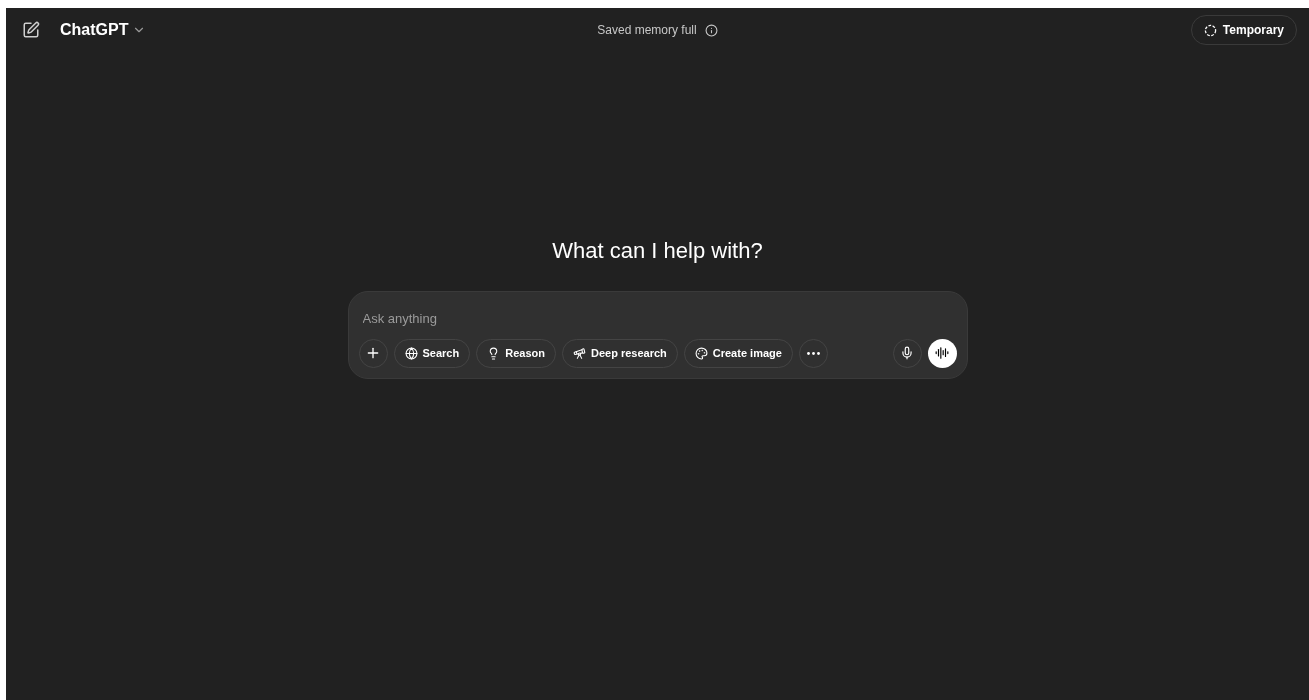  What do you see at coordinates (31, 30) in the screenshot?
I see `pen-square-icon` at bounding box center [31, 30].